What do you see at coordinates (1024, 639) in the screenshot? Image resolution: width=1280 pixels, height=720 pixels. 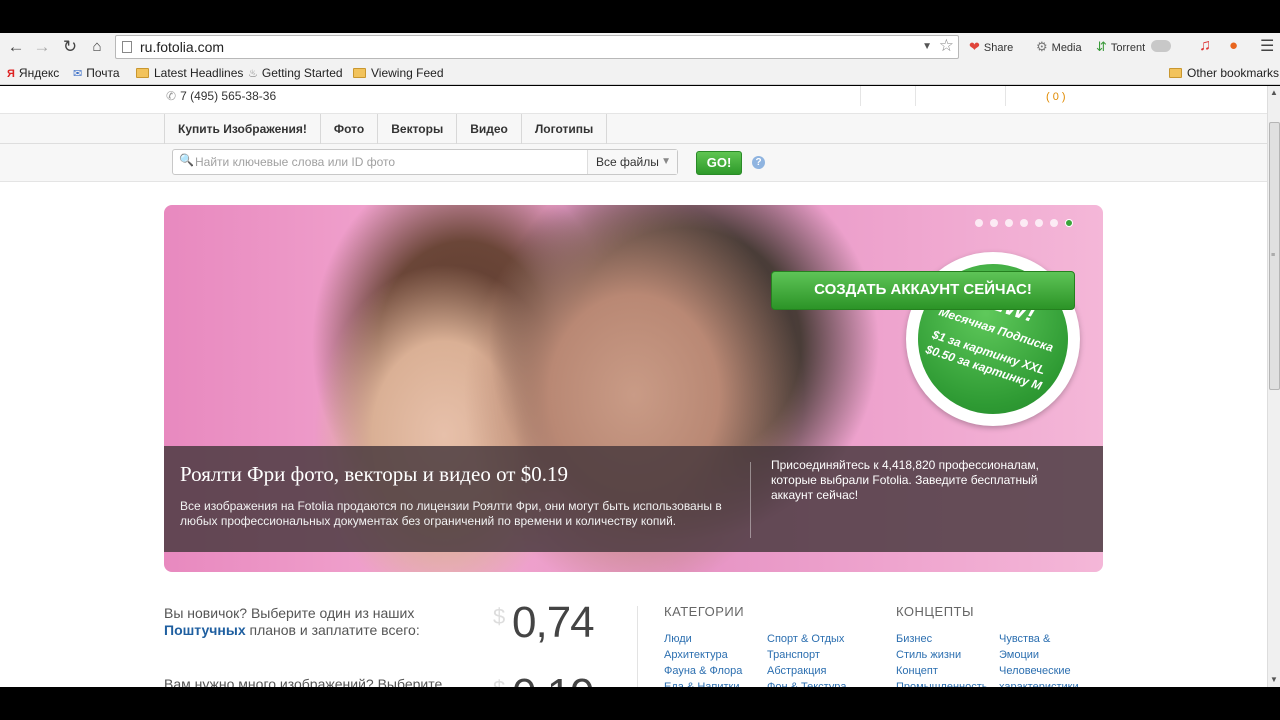 I see `concept-link: Чувства &` at bounding box center [1024, 639].